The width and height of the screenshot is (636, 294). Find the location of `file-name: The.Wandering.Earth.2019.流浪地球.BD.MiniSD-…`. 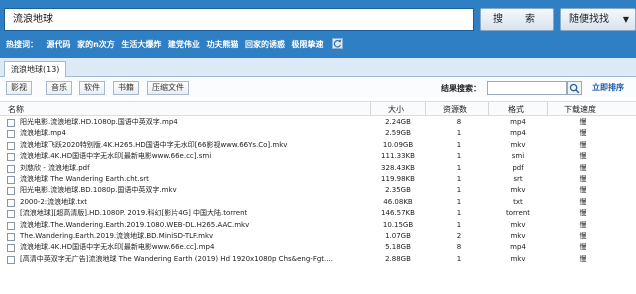

file-name: The.Wandering.Earth.2019.流浪地球.BD.MiniSD-… is located at coordinates (197, 236).